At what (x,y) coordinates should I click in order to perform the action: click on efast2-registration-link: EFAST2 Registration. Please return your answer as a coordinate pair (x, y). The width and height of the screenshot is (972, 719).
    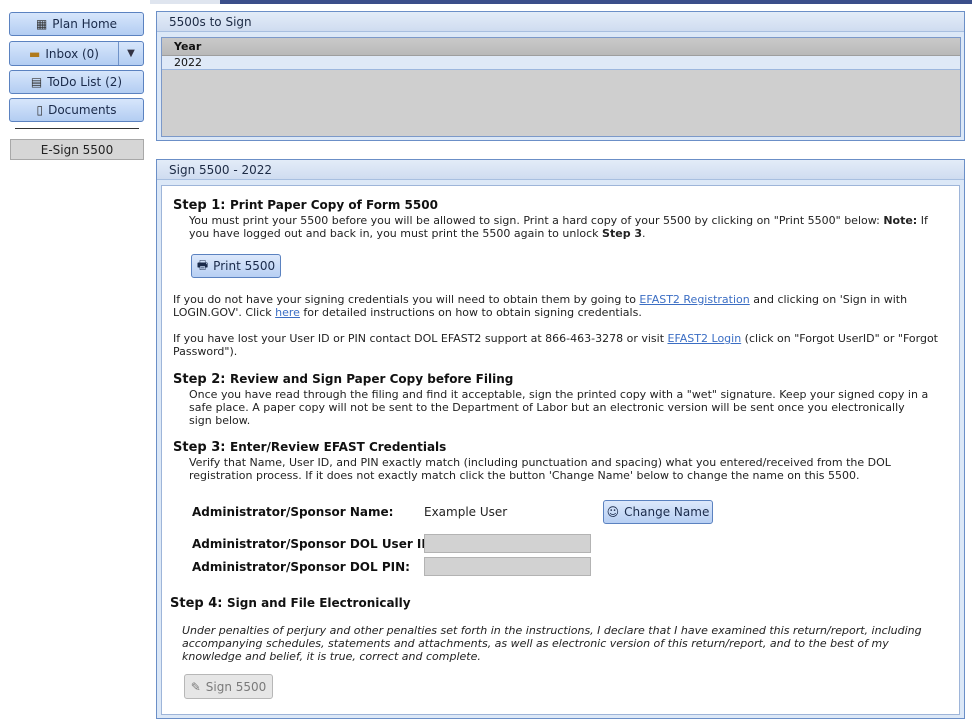
    Looking at the image, I should click on (694, 299).